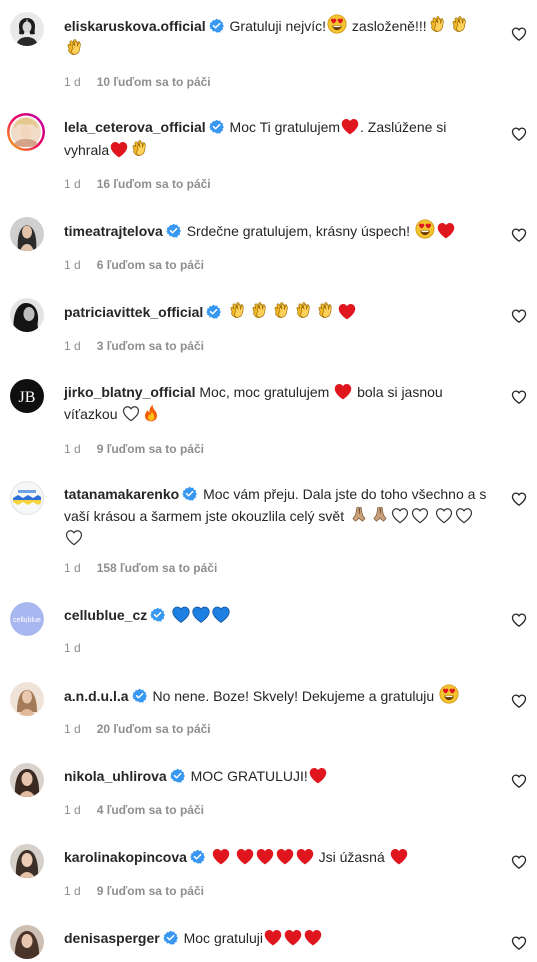 This screenshot has width=537, height=962. I want to click on avatar: cellublue, so click(27, 619).